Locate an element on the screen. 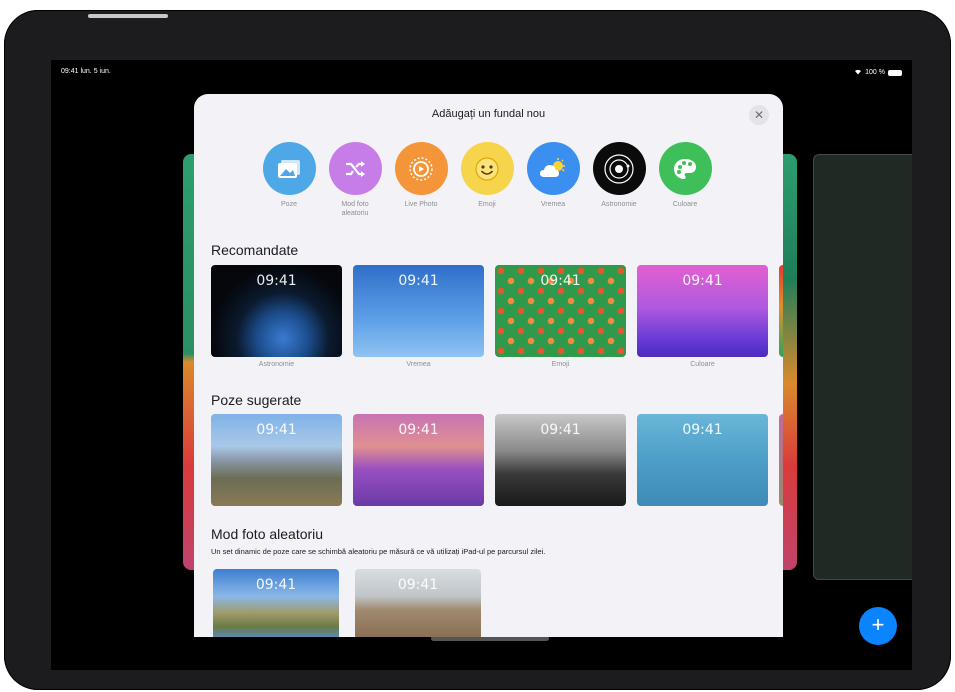 This screenshot has height=692, width=955. sheet-header: Adăugați un fundal nou ✕ is located at coordinates (488, 114).